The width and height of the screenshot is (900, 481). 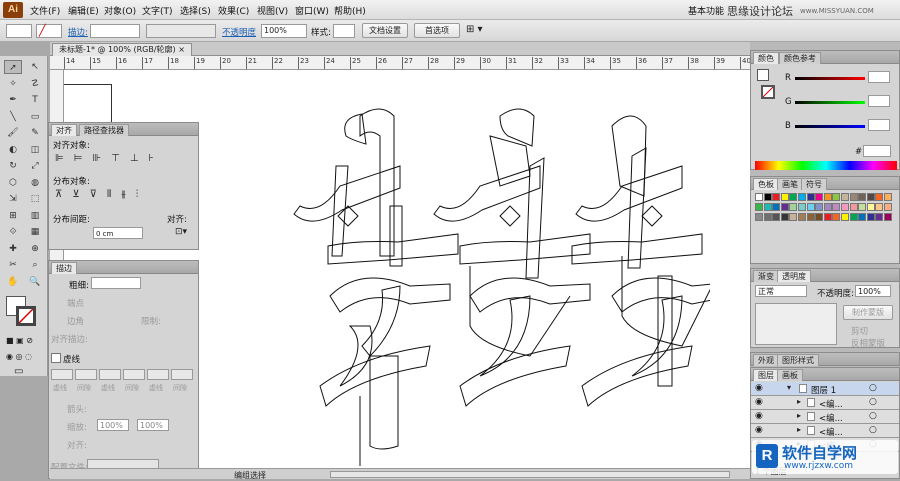 What do you see at coordinates (830, 78) in the screenshot?
I see `r-slider` at bounding box center [830, 78].